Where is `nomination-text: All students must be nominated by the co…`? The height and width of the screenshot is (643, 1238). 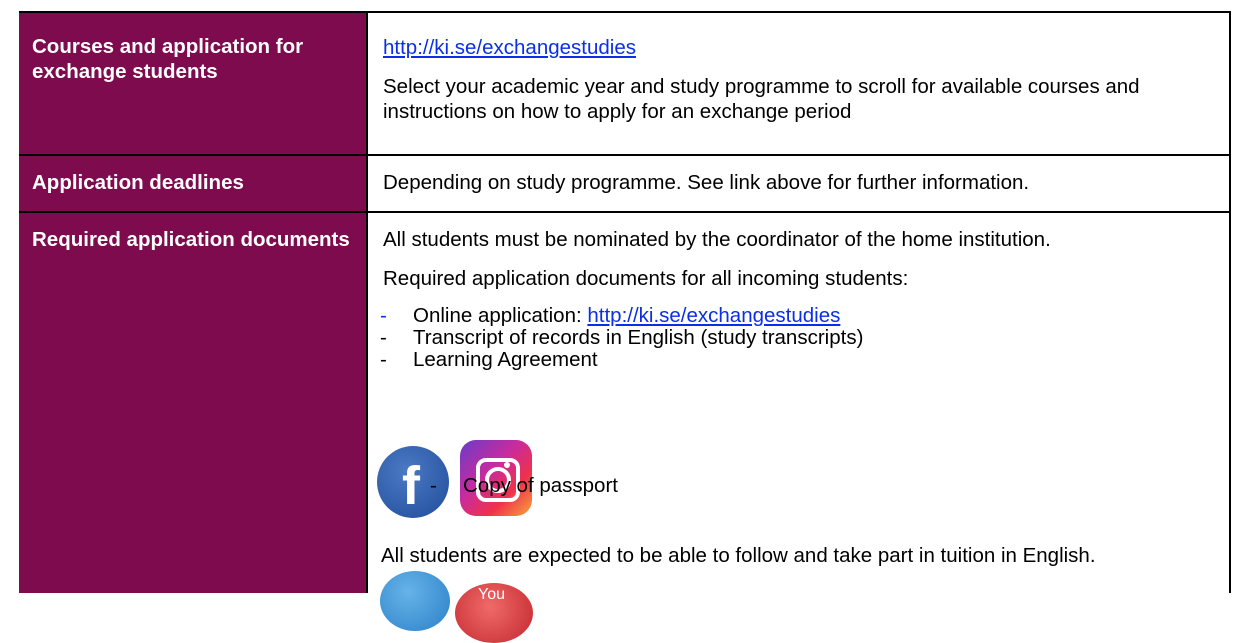 nomination-text: All students must be nominated by the co… is located at coordinates (717, 239).